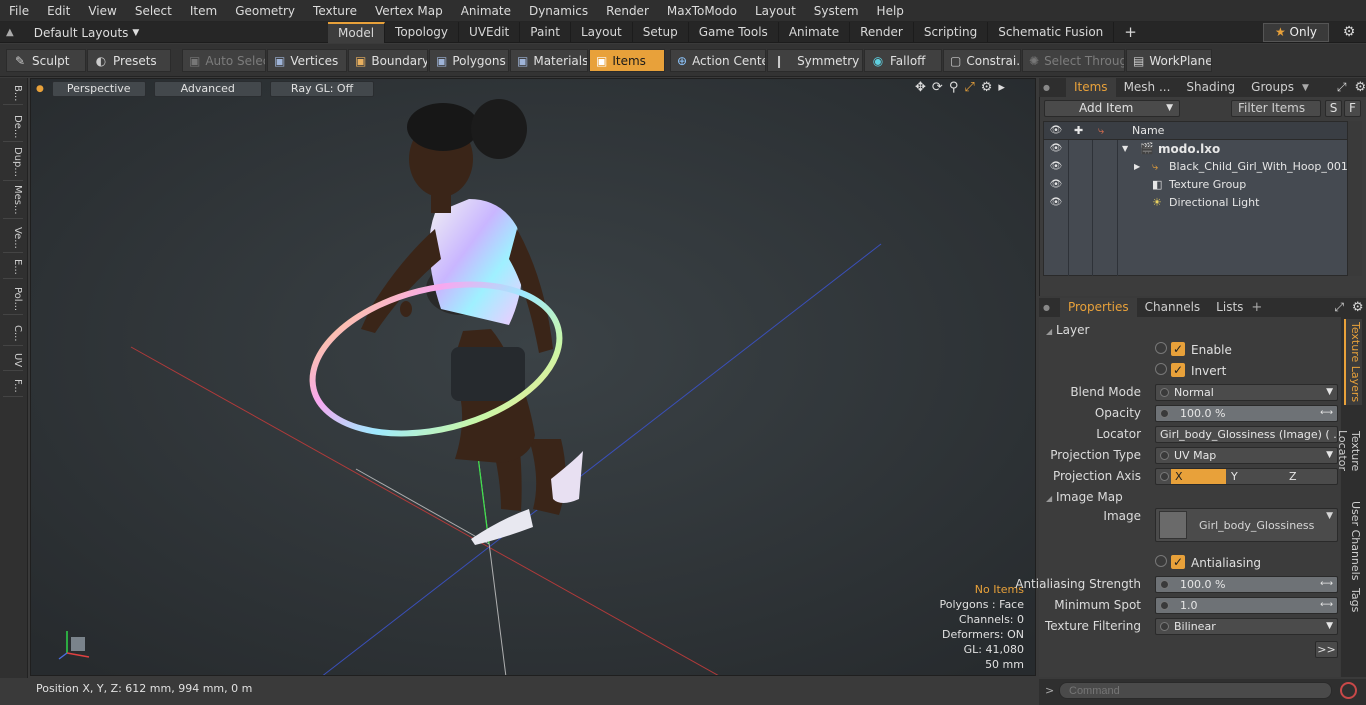  I want to click on perspective-button: Perspective, so click(98, 89).